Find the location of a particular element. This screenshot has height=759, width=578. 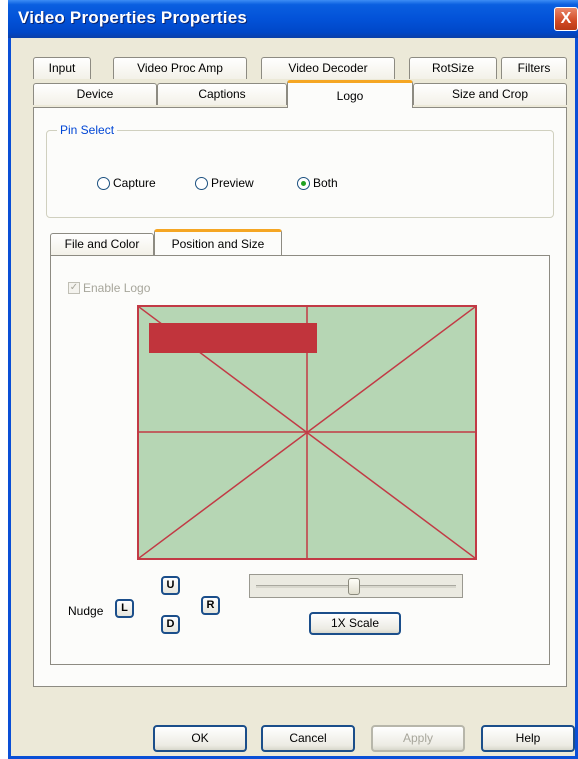

subtab-file-and-color: File and Color is located at coordinates (102, 244).